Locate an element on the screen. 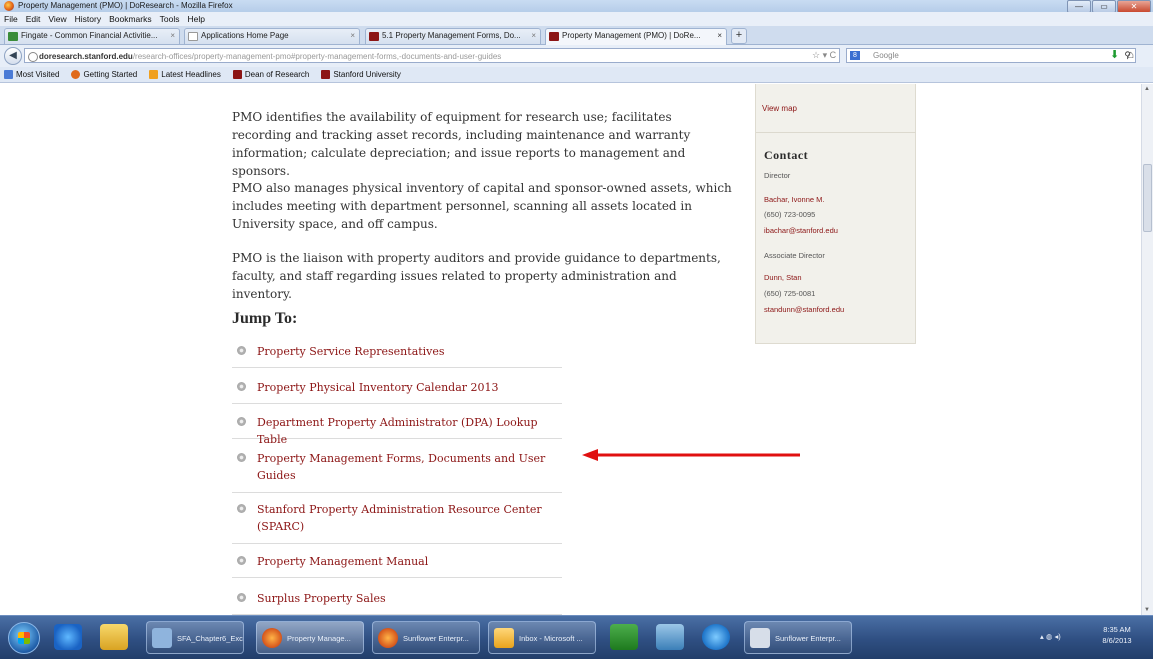 This screenshot has width=1153, height=659. sidebar-divider is located at coordinates (836, 132).